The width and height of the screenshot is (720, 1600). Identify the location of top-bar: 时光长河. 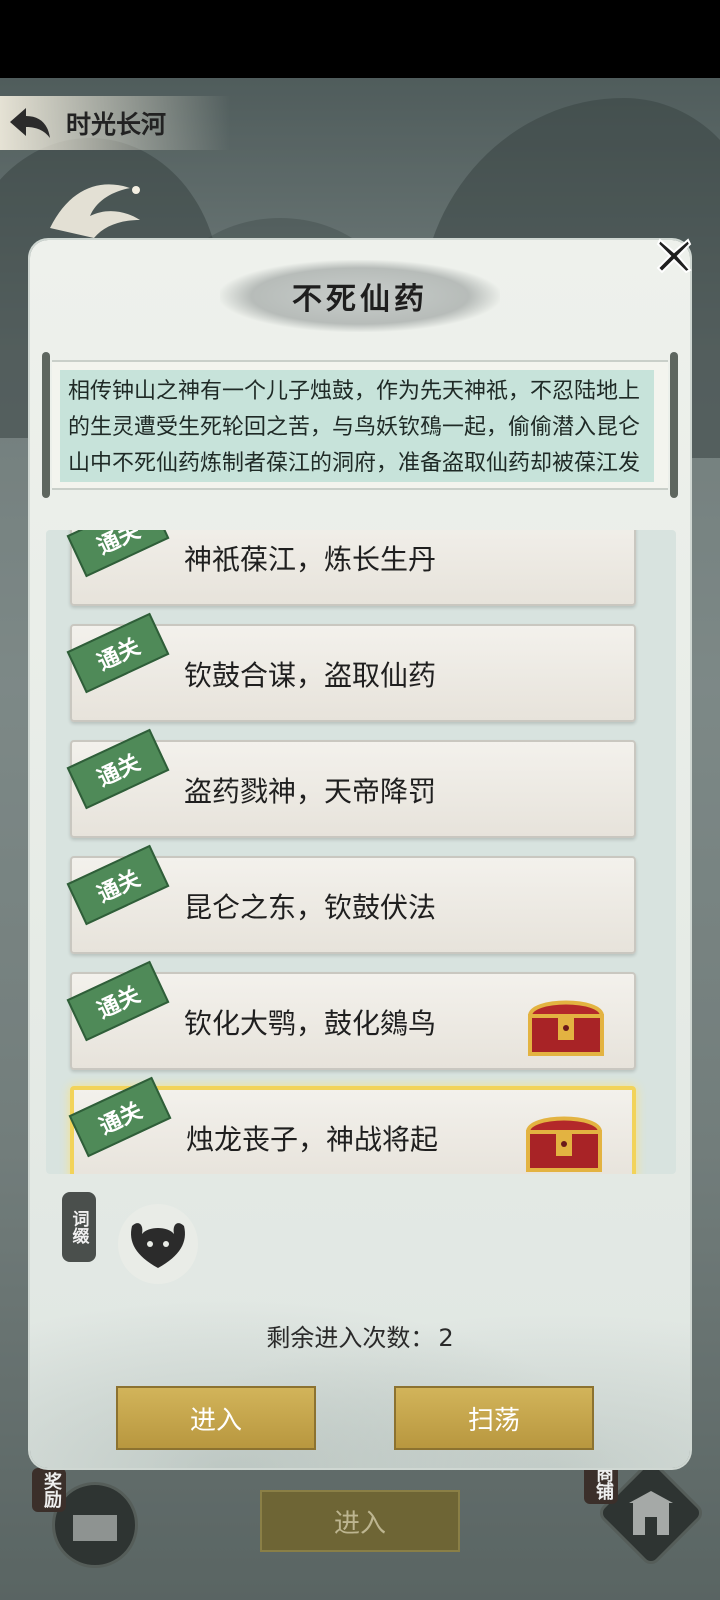
(115, 123).